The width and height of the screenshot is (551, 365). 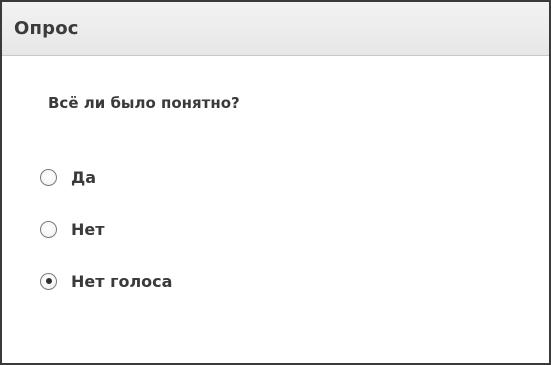 I want to click on radio-no-vote, so click(x=48, y=281).